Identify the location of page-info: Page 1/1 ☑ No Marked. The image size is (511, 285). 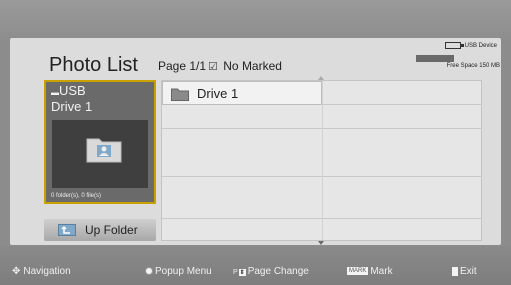
(220, 66).